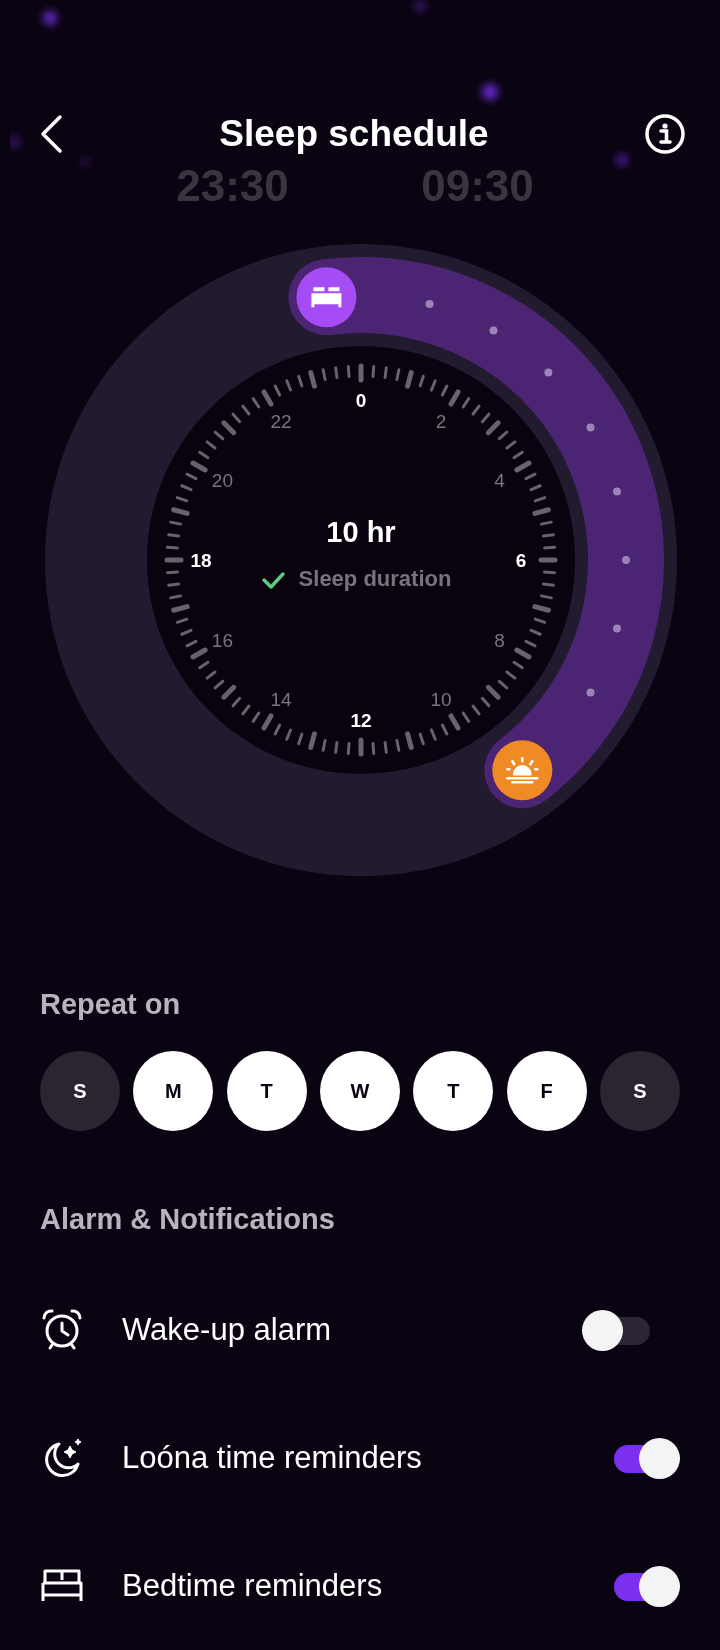 The image size is (720, 1650). I want to click on hour-label: 12, so click(361, 720).